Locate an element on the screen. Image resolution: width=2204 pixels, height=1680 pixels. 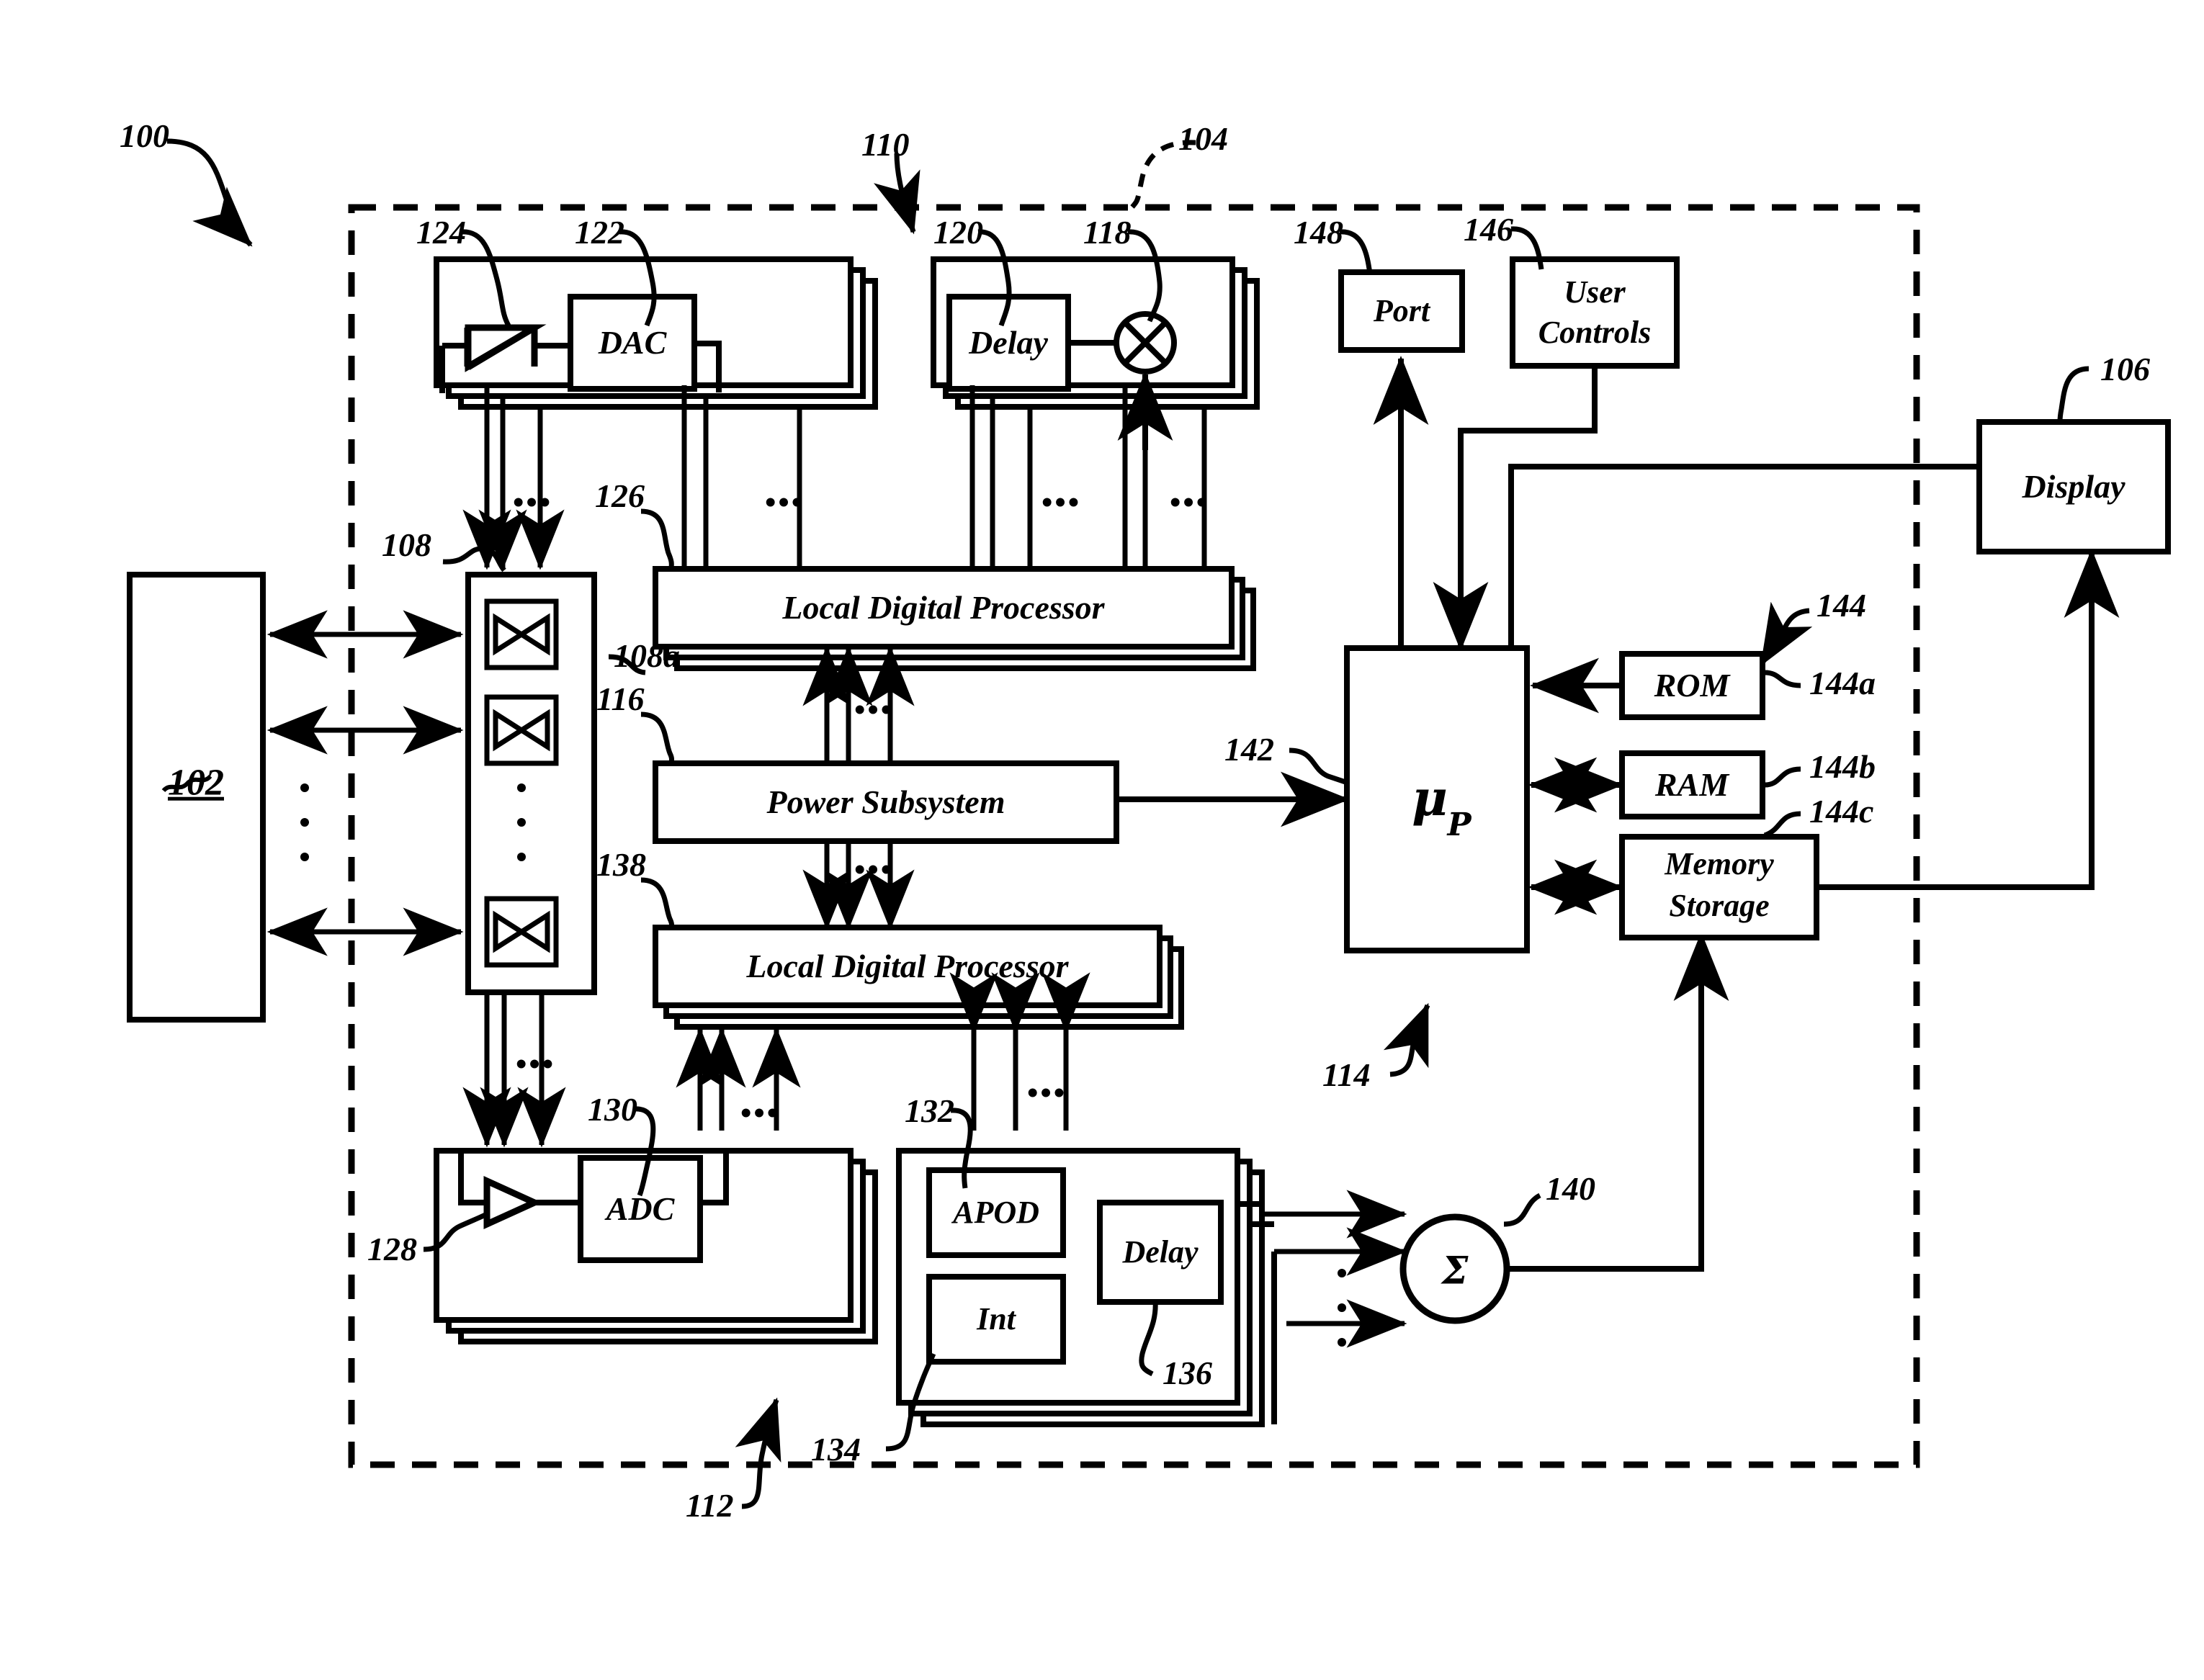
ellipsis-switch-channels is located at coordinates (521, 835).